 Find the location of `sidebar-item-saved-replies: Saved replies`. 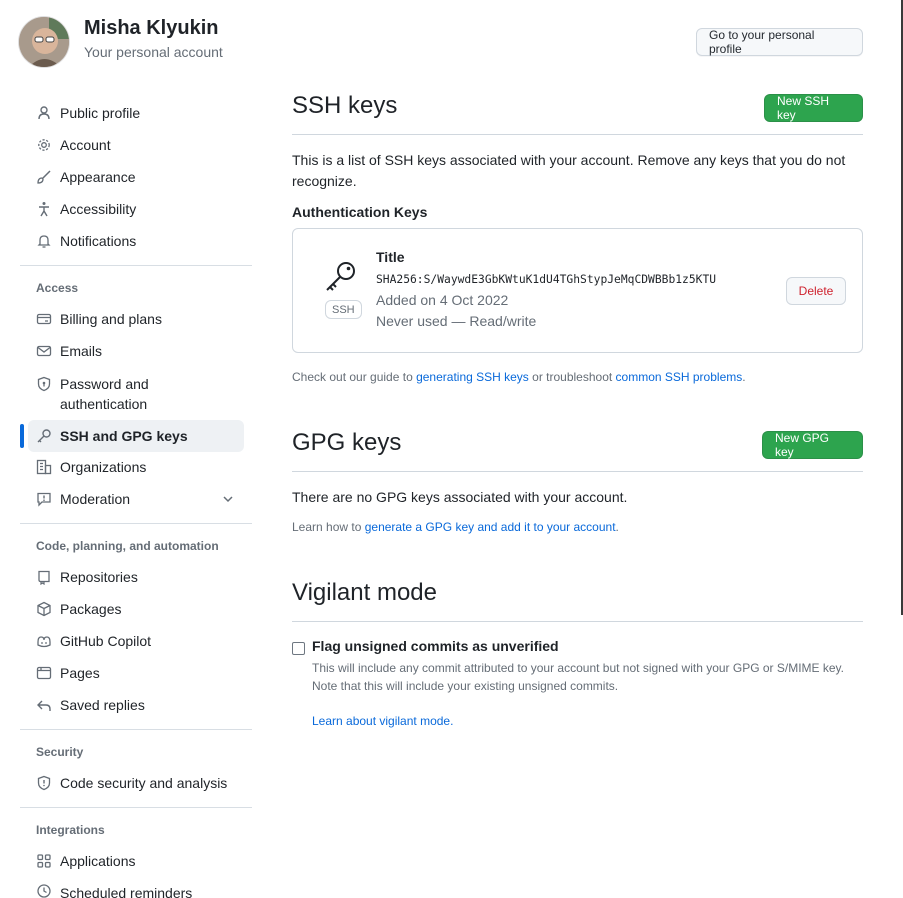

sidebar-item-saved-replies: Saved replies is located at coordinates (136, 705).